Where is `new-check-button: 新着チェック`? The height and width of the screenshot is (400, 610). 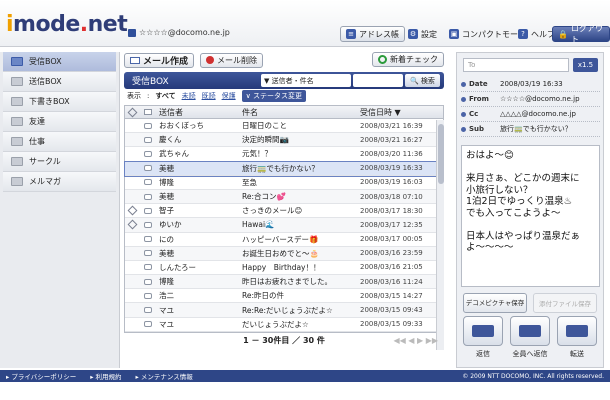 new-check-button: 新着チェック is located at coordinates (408, 59).